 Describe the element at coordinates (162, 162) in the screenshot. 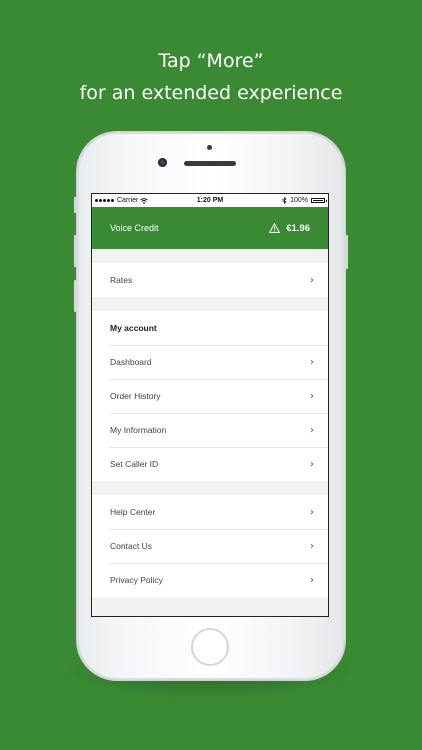

I see `front-camera` at that location.